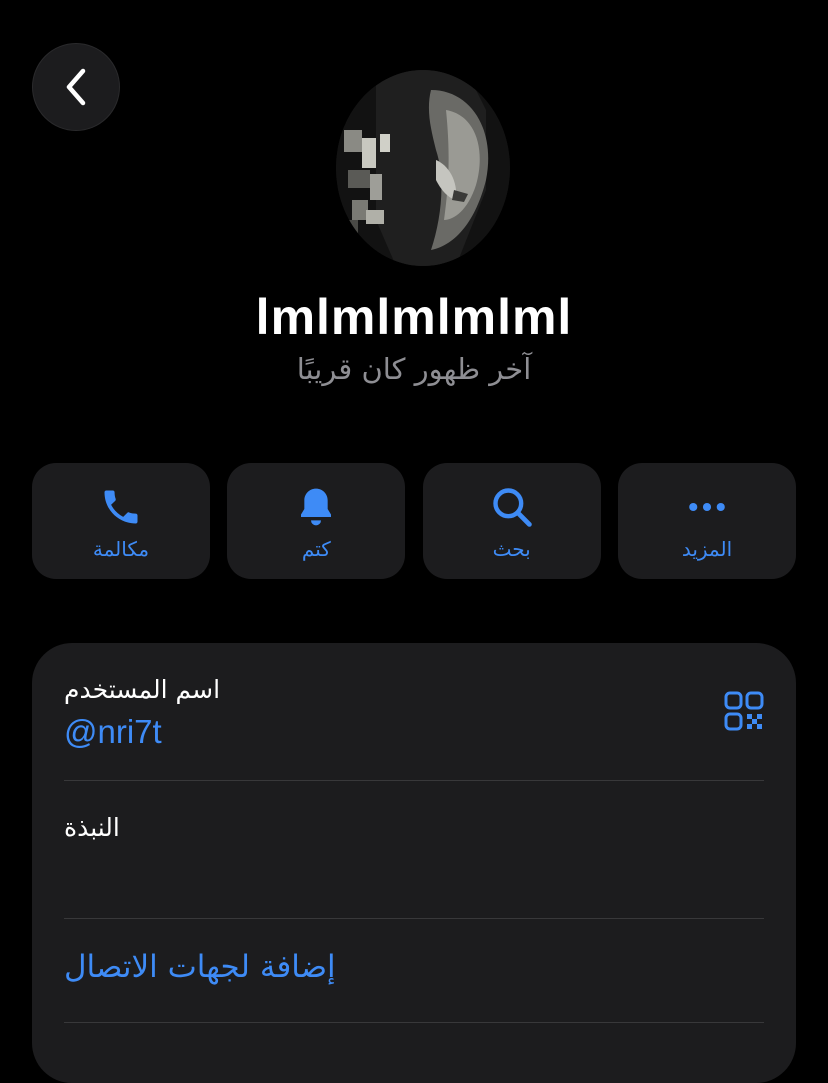 The height and width of the screenshot is (1083, 828). Describe the element at coordinates (414, 369) in the screenshot. I see `last-seen-status: آخر ظهور كان قريبًا` at that location.